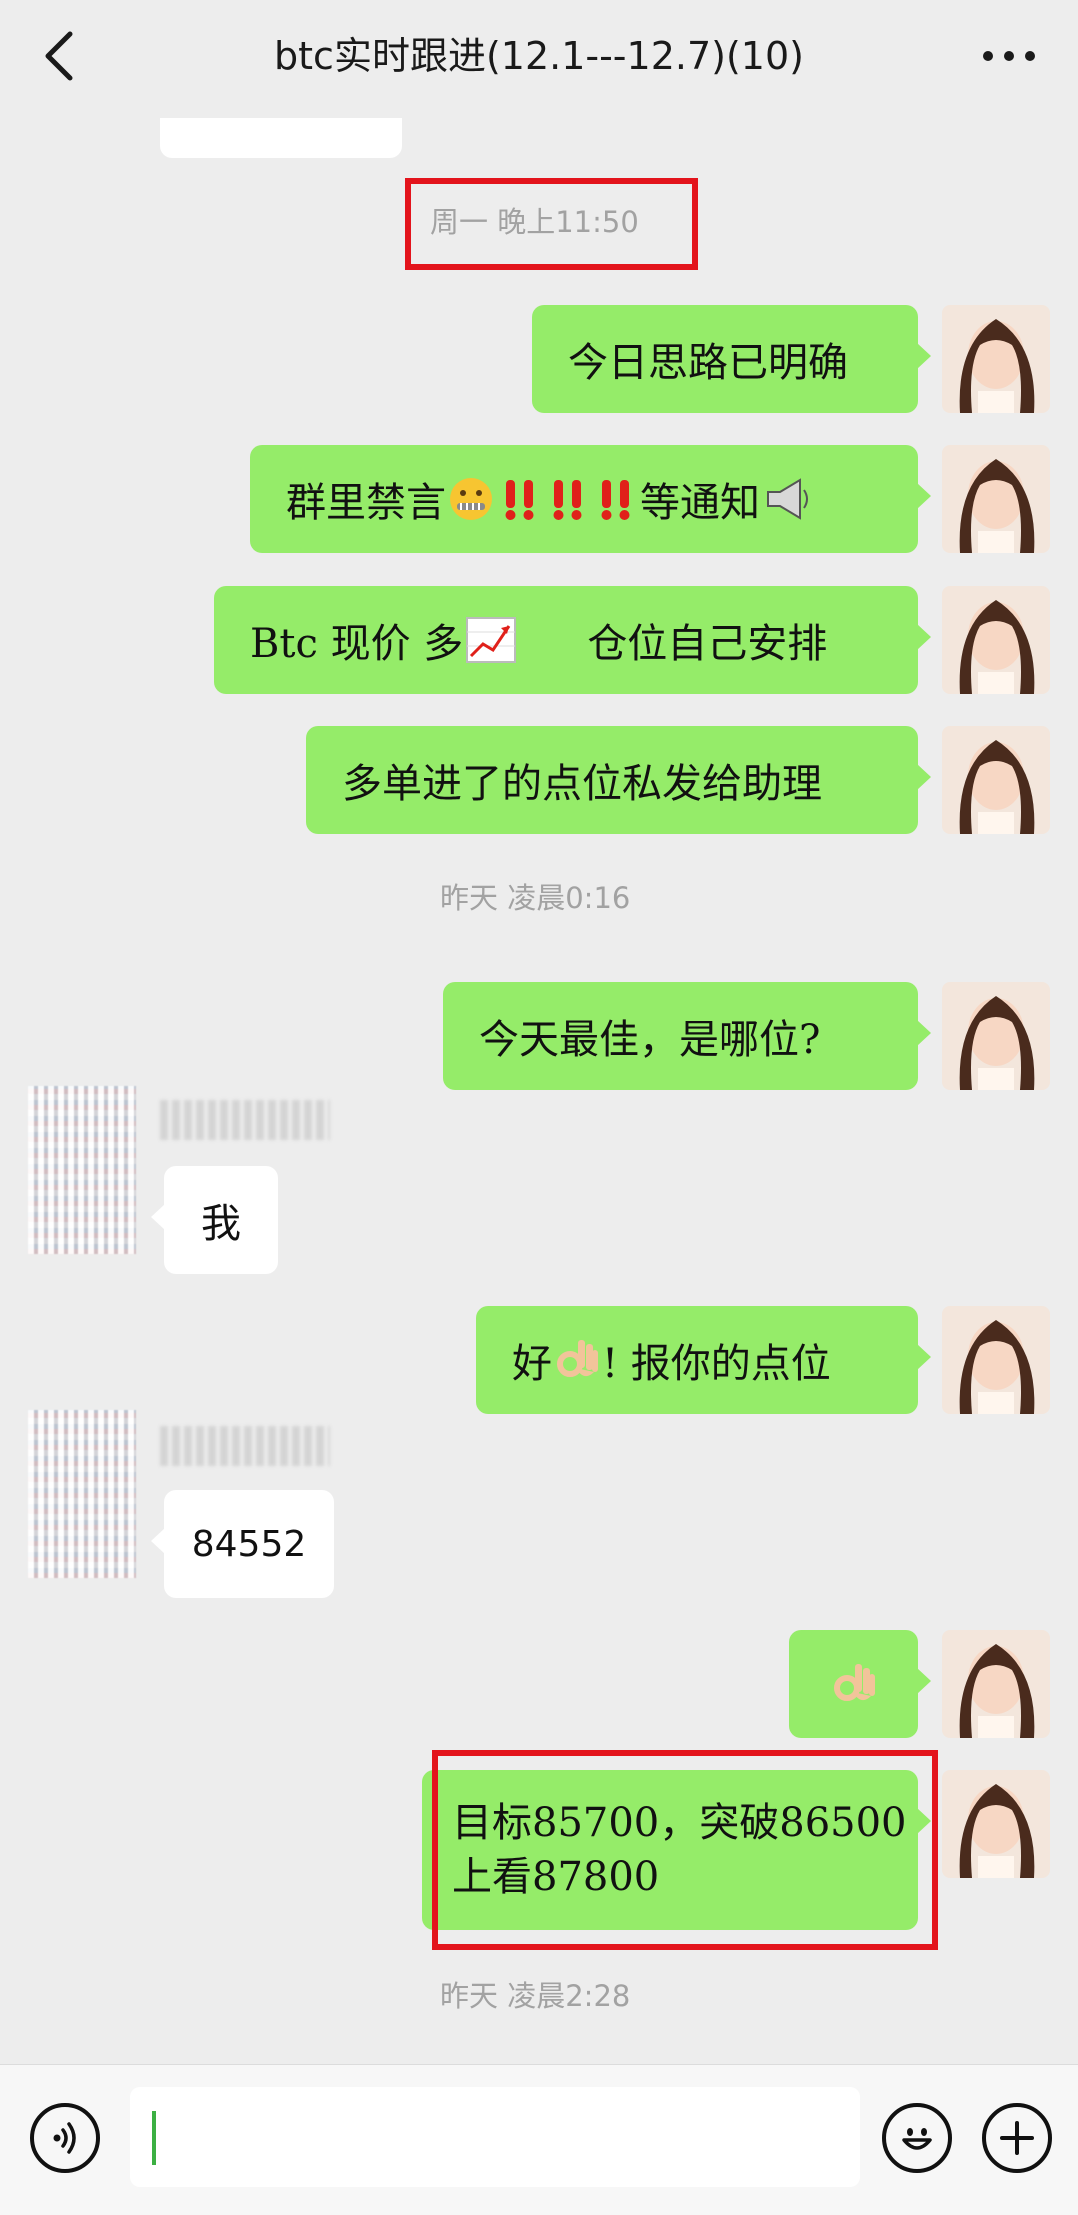  What do you see at coordinates (539, 56) in the screenshot?
I see `chat-title: btc实时跟进(12.1---12.7)(10)` at bounding box center [539, 56].